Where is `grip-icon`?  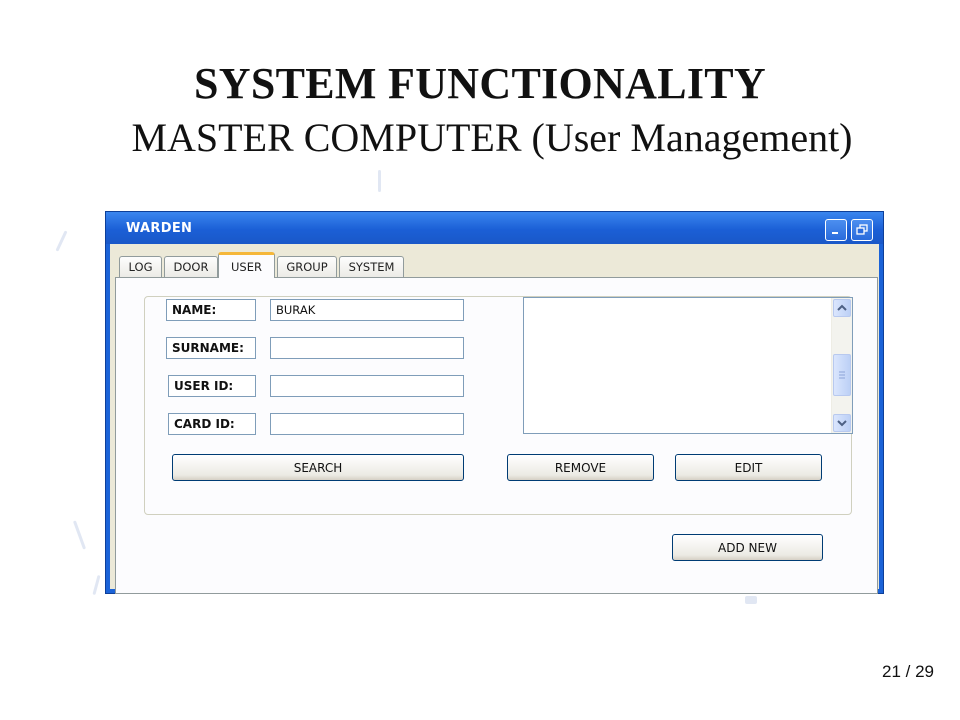
grip-icon is located at coordinates (842, 375).